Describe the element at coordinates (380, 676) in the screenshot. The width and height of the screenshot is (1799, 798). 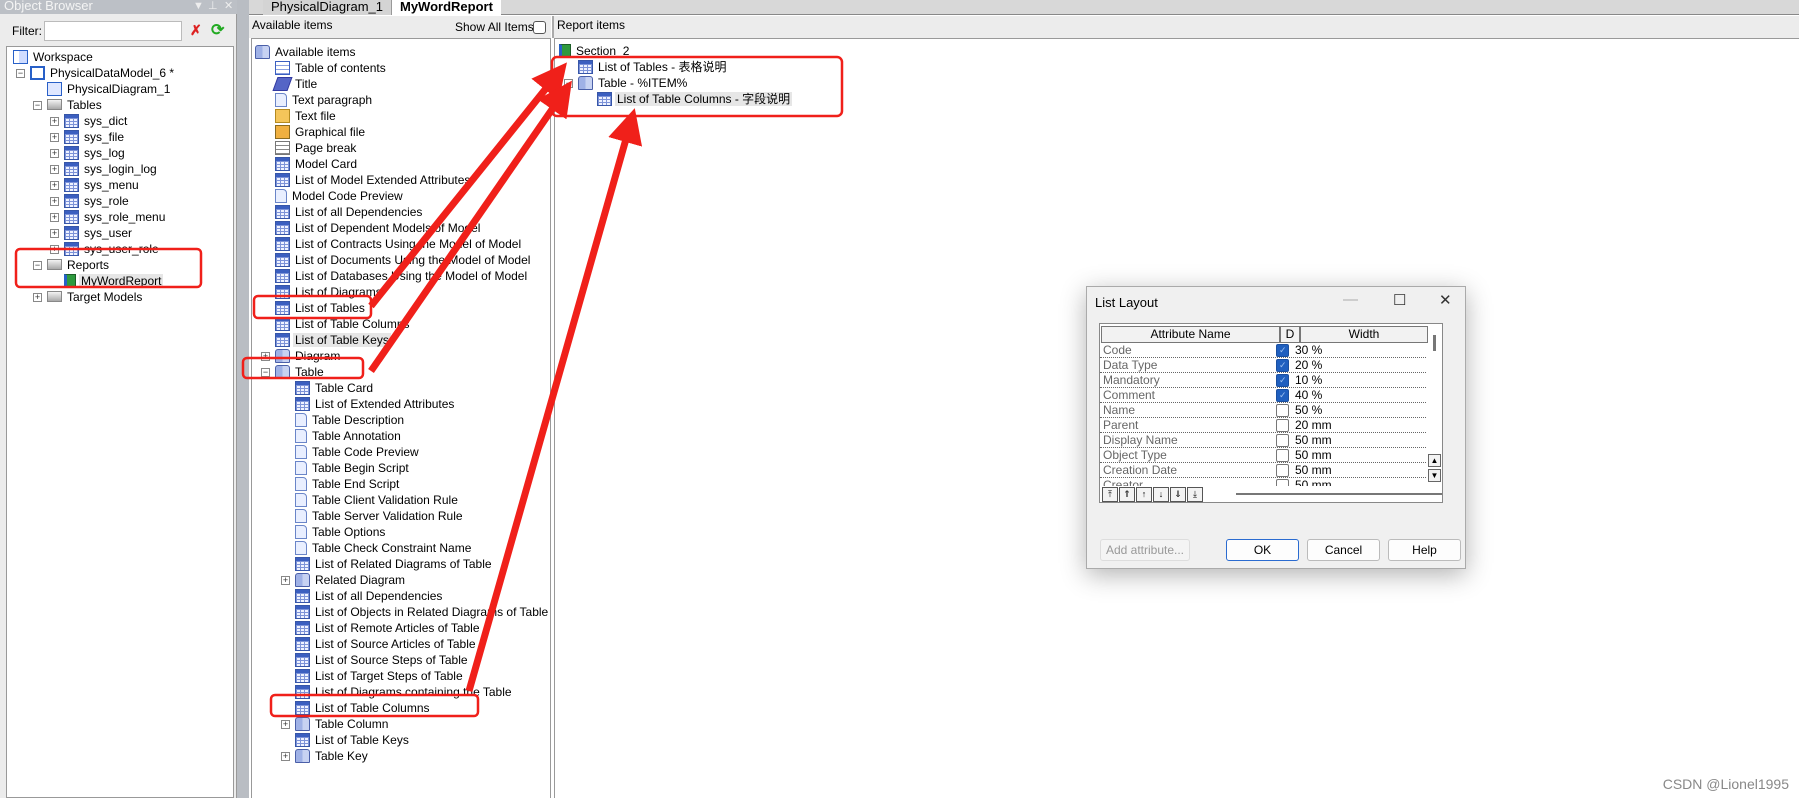
I see `tree-item: List of Target Steps of Table` at that location.